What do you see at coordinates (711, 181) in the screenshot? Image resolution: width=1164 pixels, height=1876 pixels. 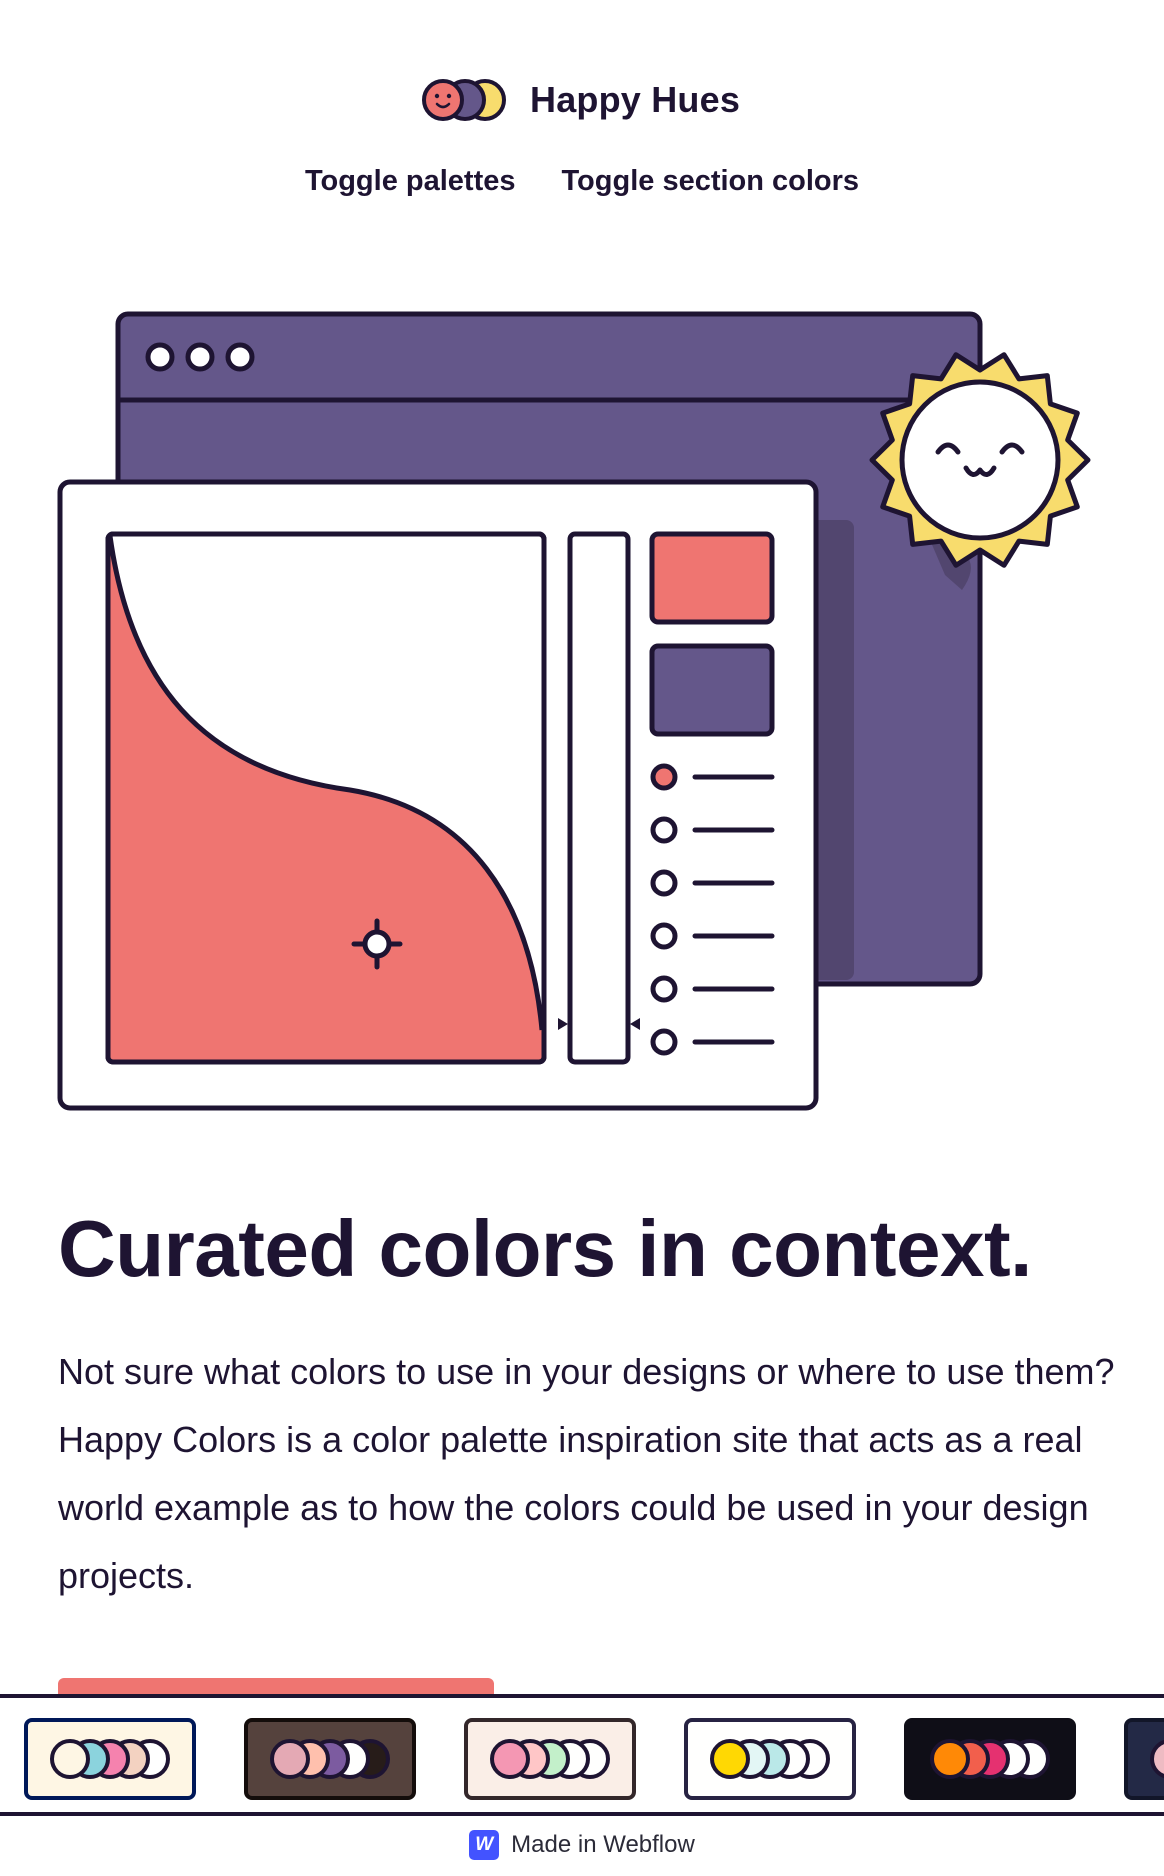 I see `toggle-section-colors-link: Toggle section colors` at bounding box center [711, 181].